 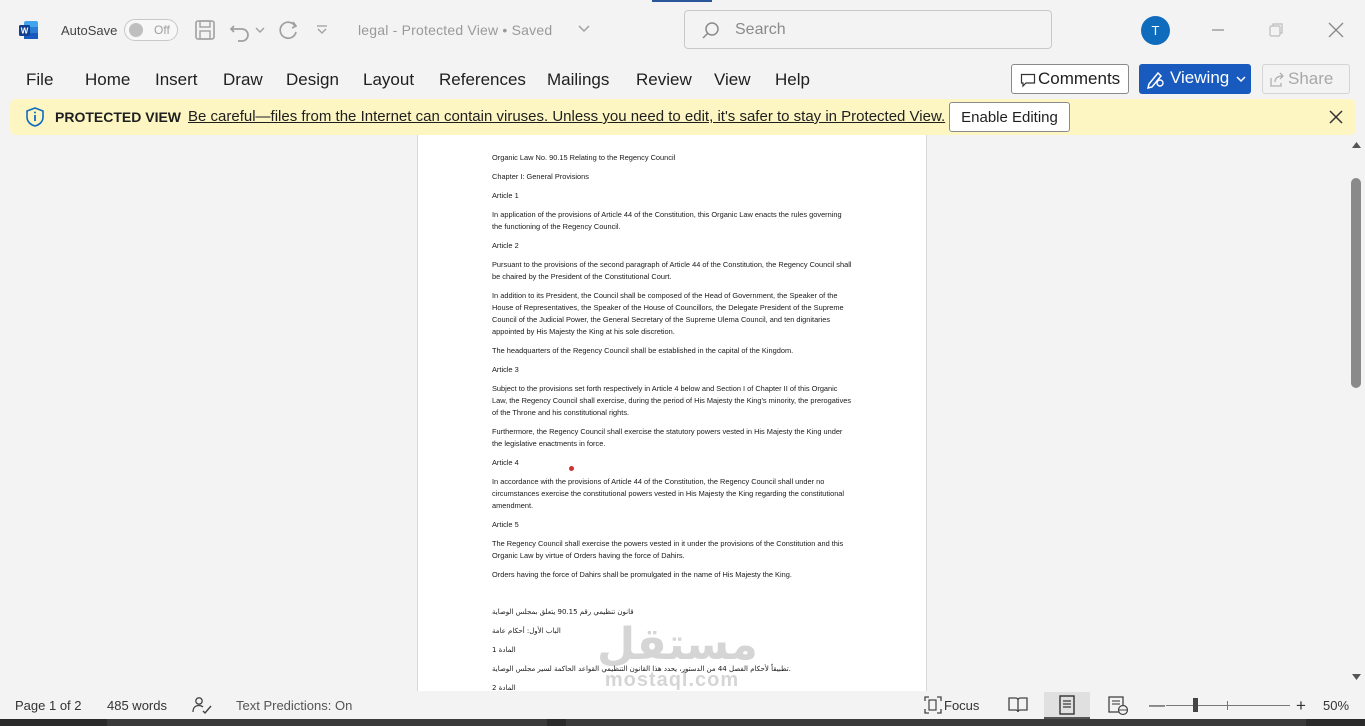 What do you see at coordinates (388, 80) in the screenshot?
I see `tab-layout: Layout` at bounding box center [388, 80].